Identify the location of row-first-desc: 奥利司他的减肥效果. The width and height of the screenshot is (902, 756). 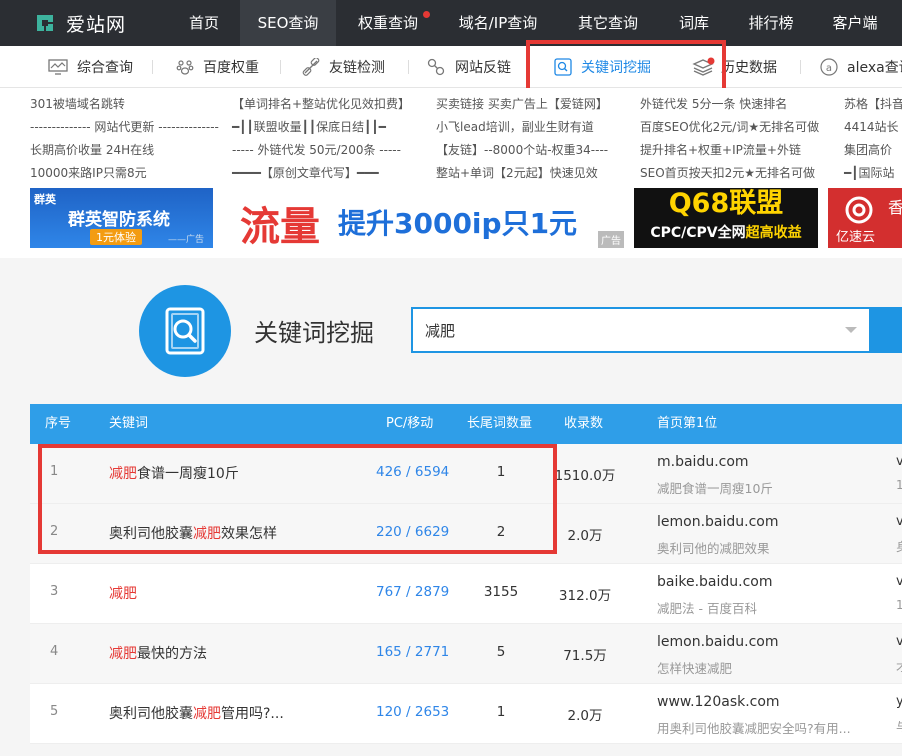
(713, 548).